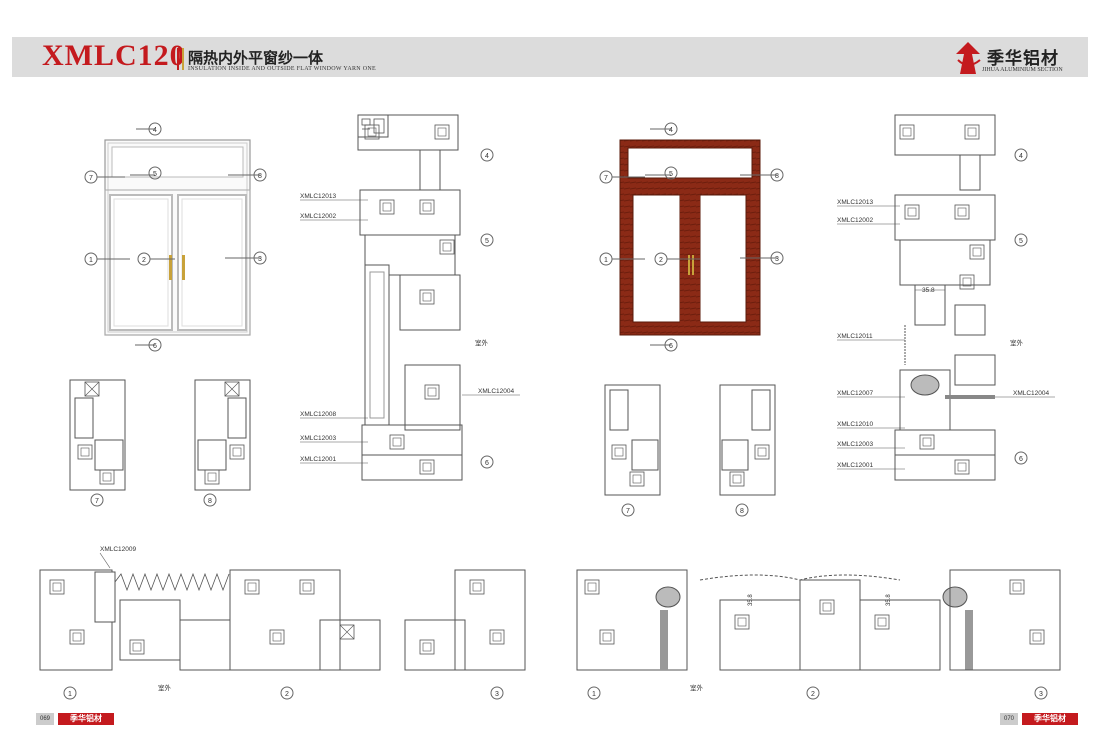 This screenshot has height=750, width=1100. Describe the element at coordinates (606, 260) in the screenshot. I see `callout-1-r: 1` at that location.